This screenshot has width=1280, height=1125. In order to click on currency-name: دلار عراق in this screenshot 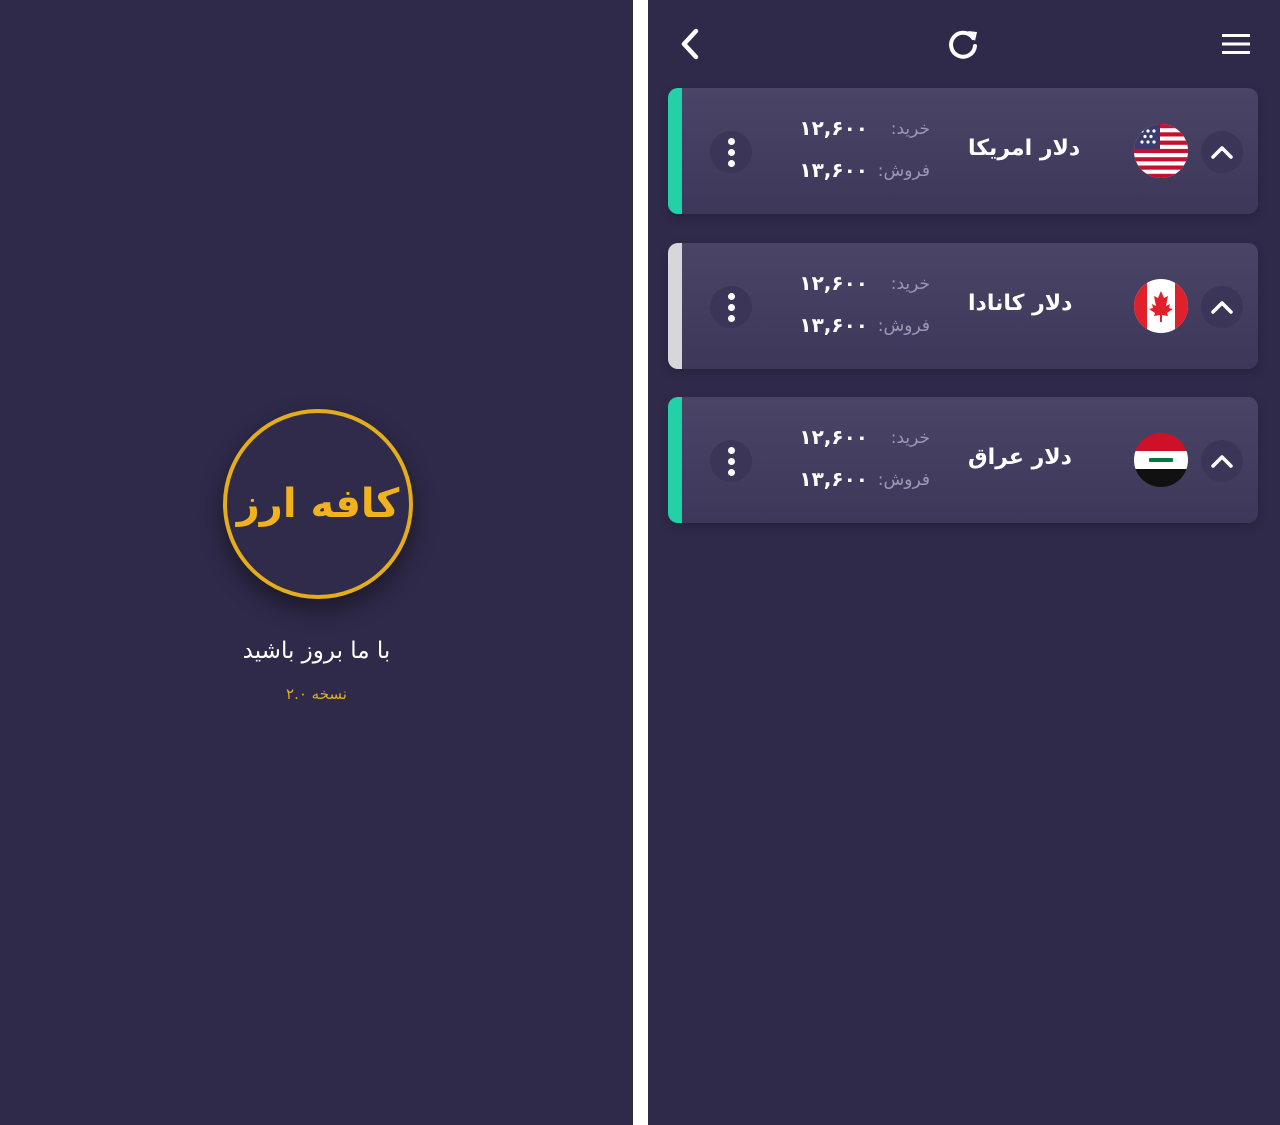, I will do `click(1020, 457)`.